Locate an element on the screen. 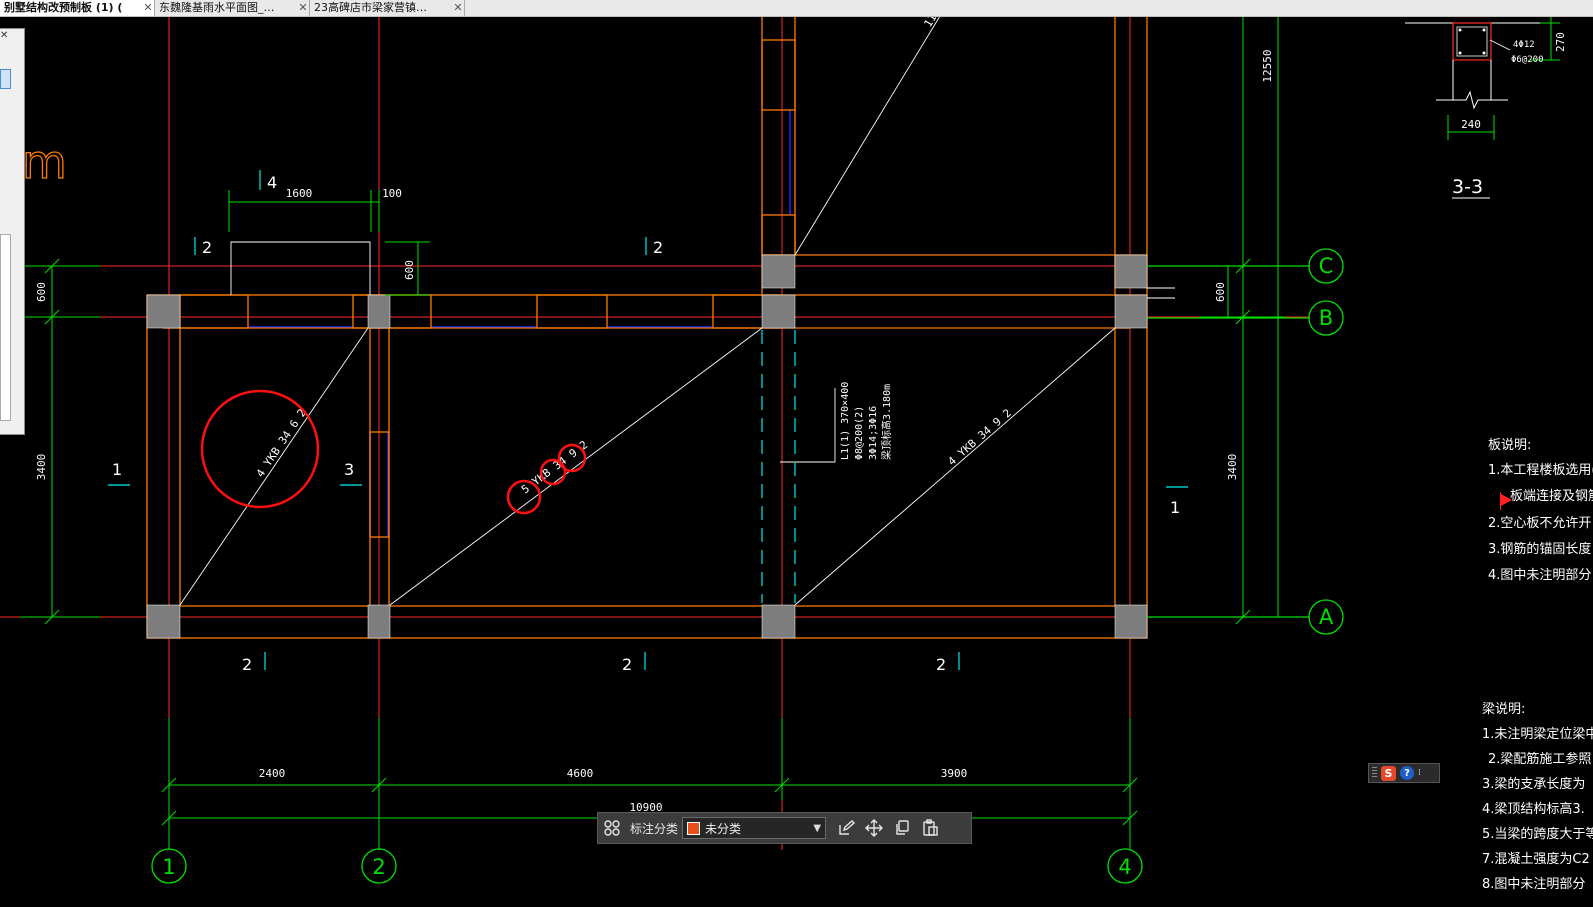 This screenshot has width=1593, height=907. tab-document-3: 23高碑店市梁家营镇… ✕ is located at coordinates (387, 8).